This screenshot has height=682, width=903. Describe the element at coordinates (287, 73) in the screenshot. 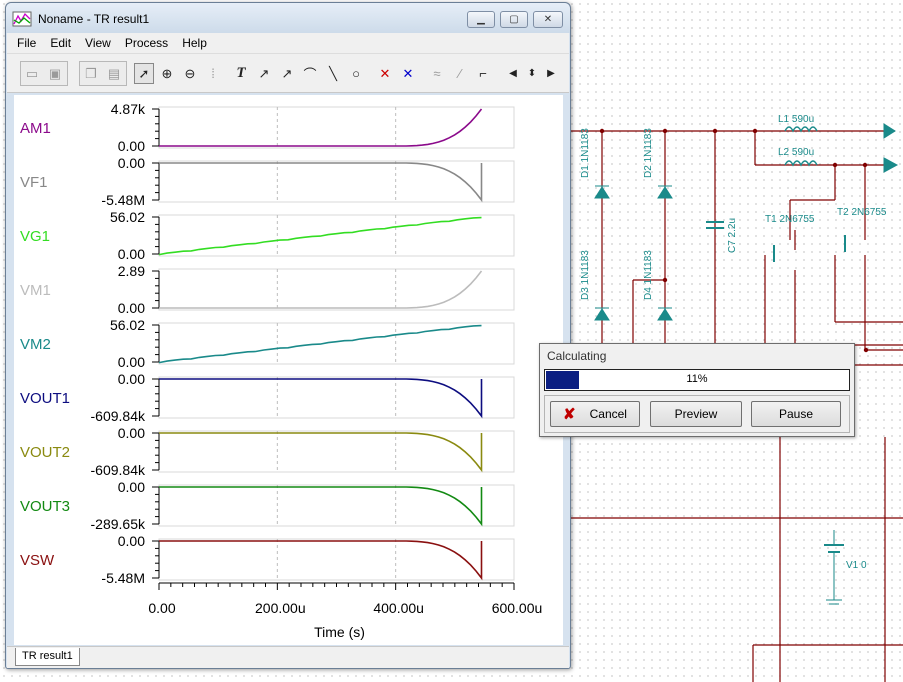

I see `label-point-icon: ↗` at that location.